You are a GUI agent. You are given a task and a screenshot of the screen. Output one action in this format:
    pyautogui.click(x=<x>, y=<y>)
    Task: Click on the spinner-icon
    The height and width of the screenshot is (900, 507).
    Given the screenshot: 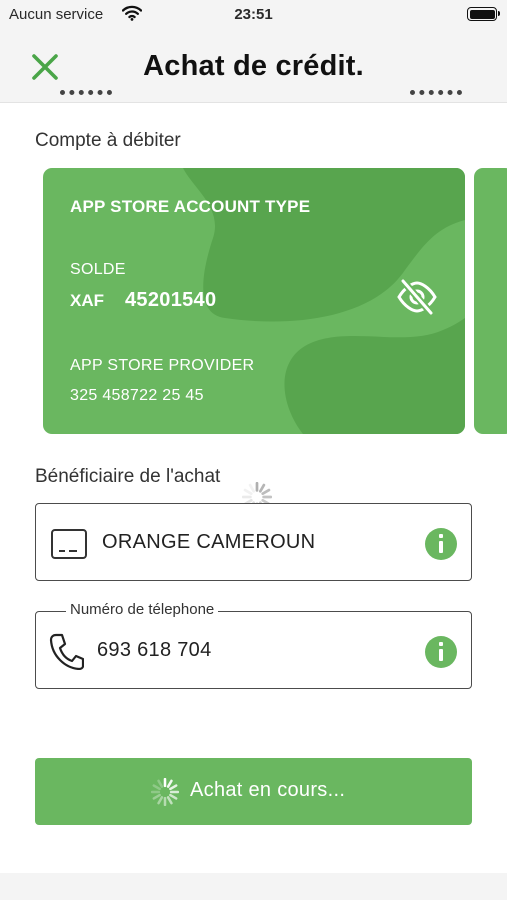 What is the action you would take?
    pyautogui.click(x=165, y=794)
    